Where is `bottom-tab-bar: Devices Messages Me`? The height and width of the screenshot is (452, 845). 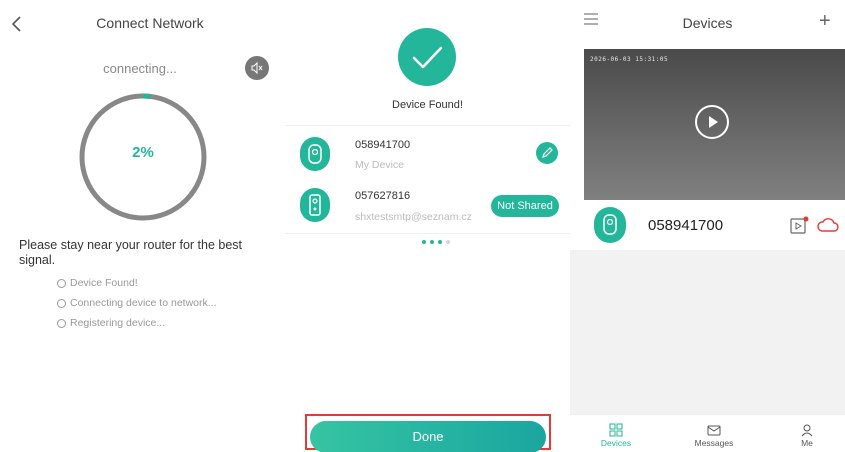
bottom-tab-bar: Devices Messages Me is located at coordinates (707, 433).